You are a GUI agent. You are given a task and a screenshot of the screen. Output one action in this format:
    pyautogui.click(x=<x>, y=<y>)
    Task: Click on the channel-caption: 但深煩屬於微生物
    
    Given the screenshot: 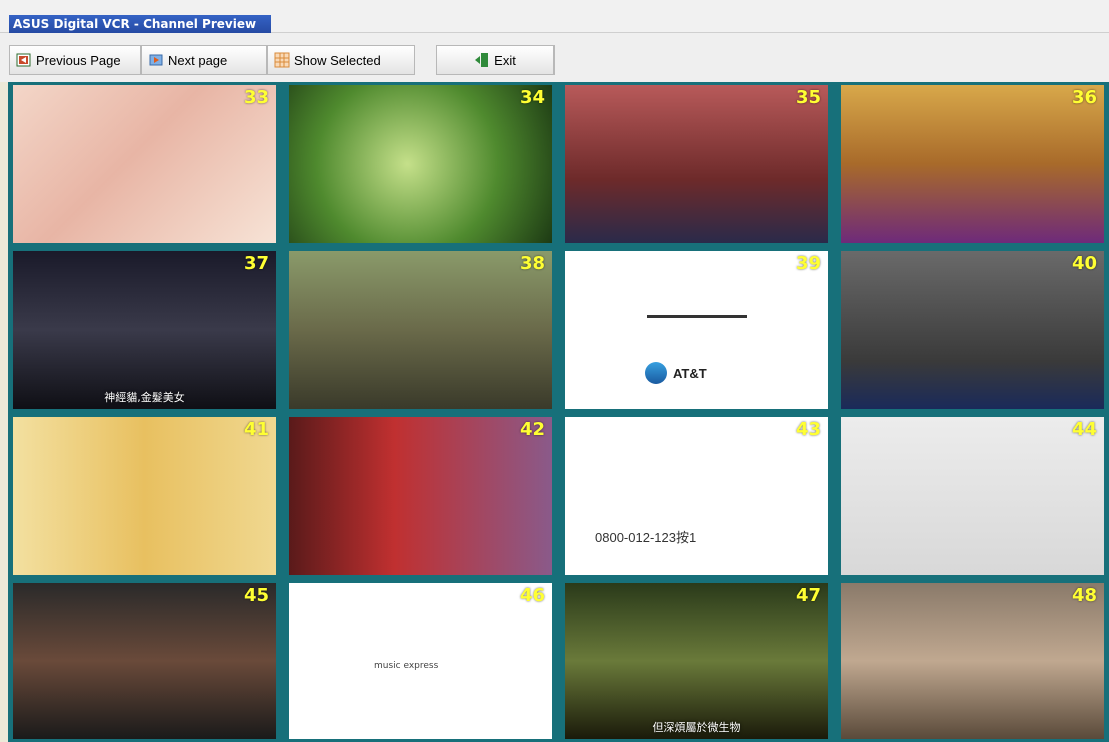 What is the action you would take?
    pyautogui.click(x=696, y=727)
    